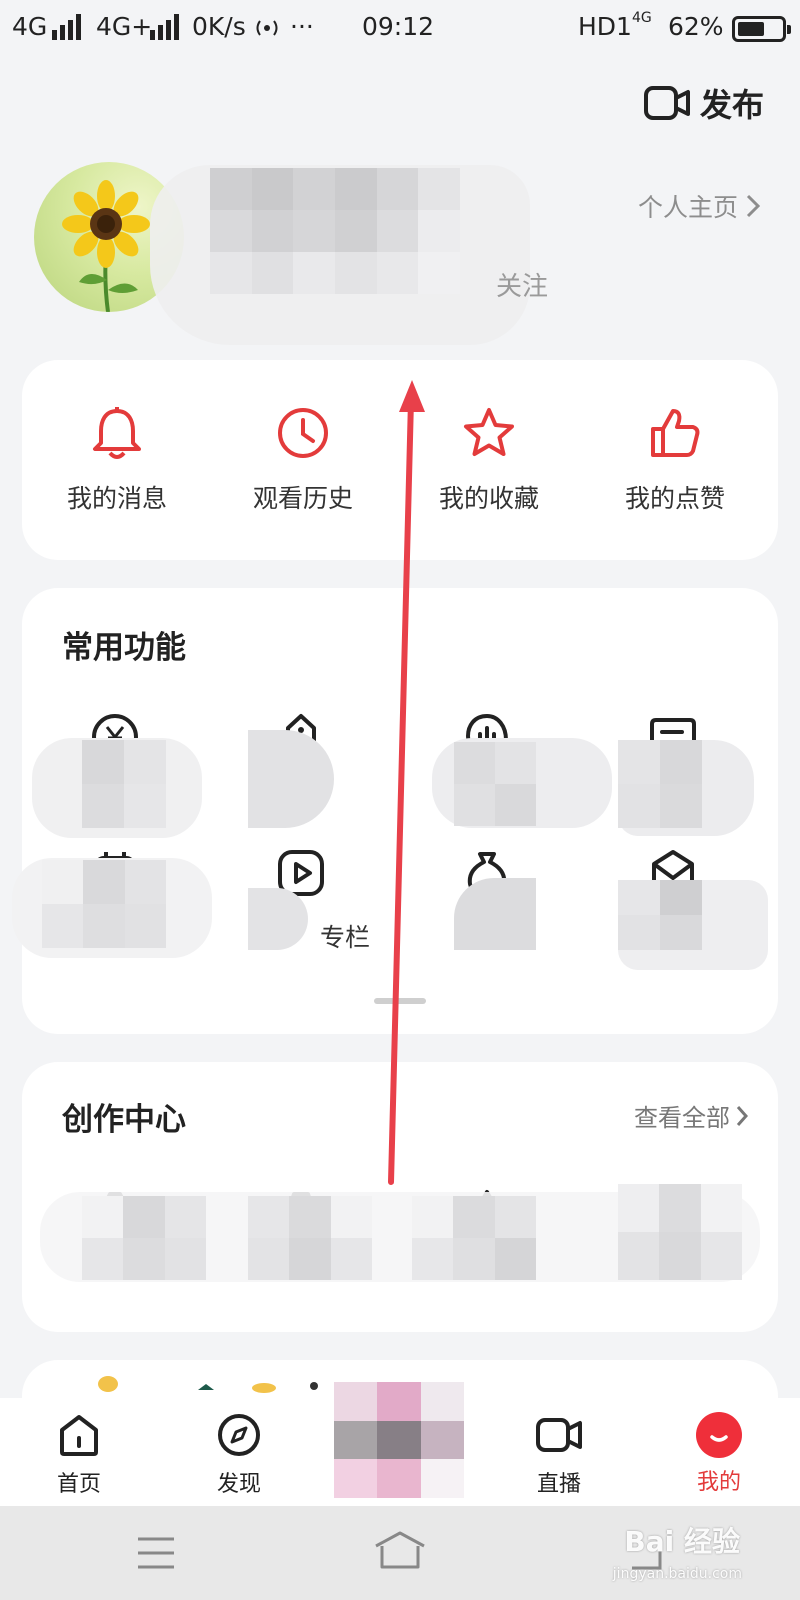 This screenshot has height=1600, width=800. Describe the element at coordinates (675, 433) in the screenshot. I see `thumbs-up-icon` at that location.